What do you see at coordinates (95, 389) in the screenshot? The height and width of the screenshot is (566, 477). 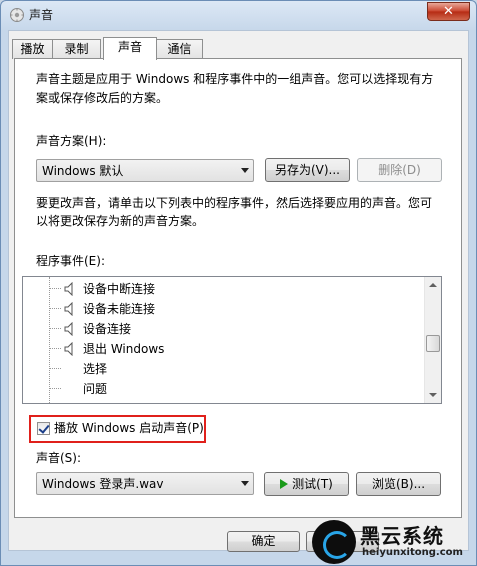 I see `list-item-label: 问题` at bounding box center [95, 389].